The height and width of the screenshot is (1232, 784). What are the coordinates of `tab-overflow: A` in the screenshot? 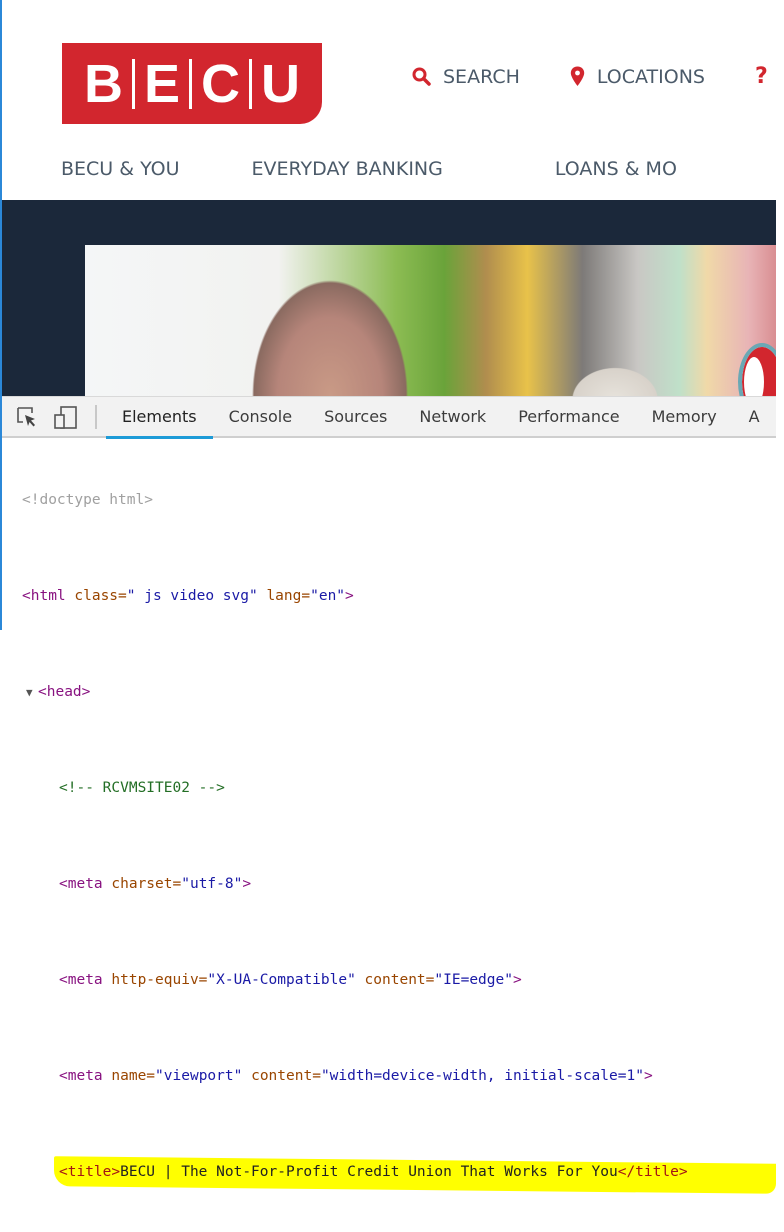 It's located at (754, 417).